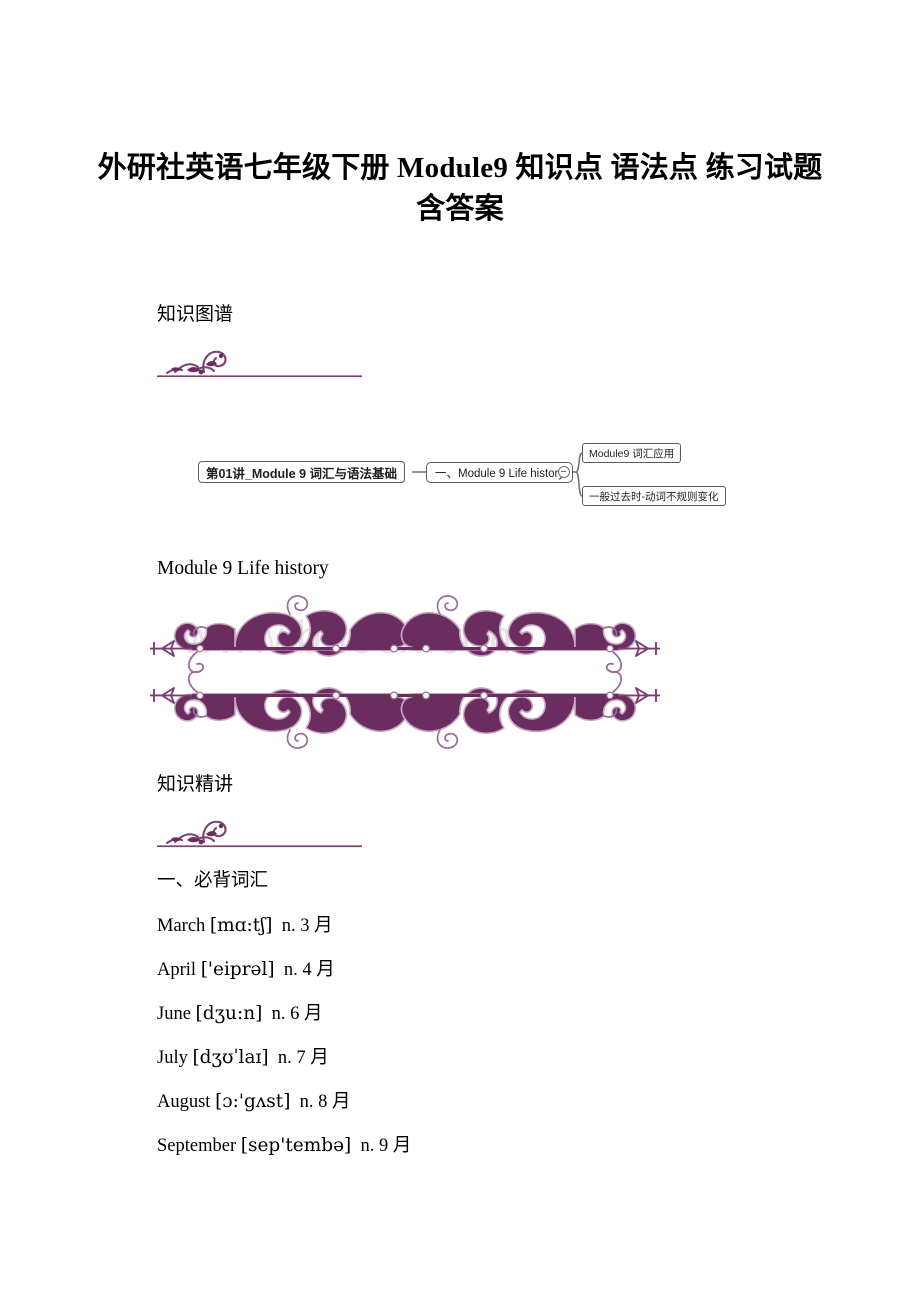 This screenshot has height=1302, width=920. What do you see at coordinates (564, 472) in the screenshot?
I see `collapse-minus-icon` at bounding box center [564, 472].